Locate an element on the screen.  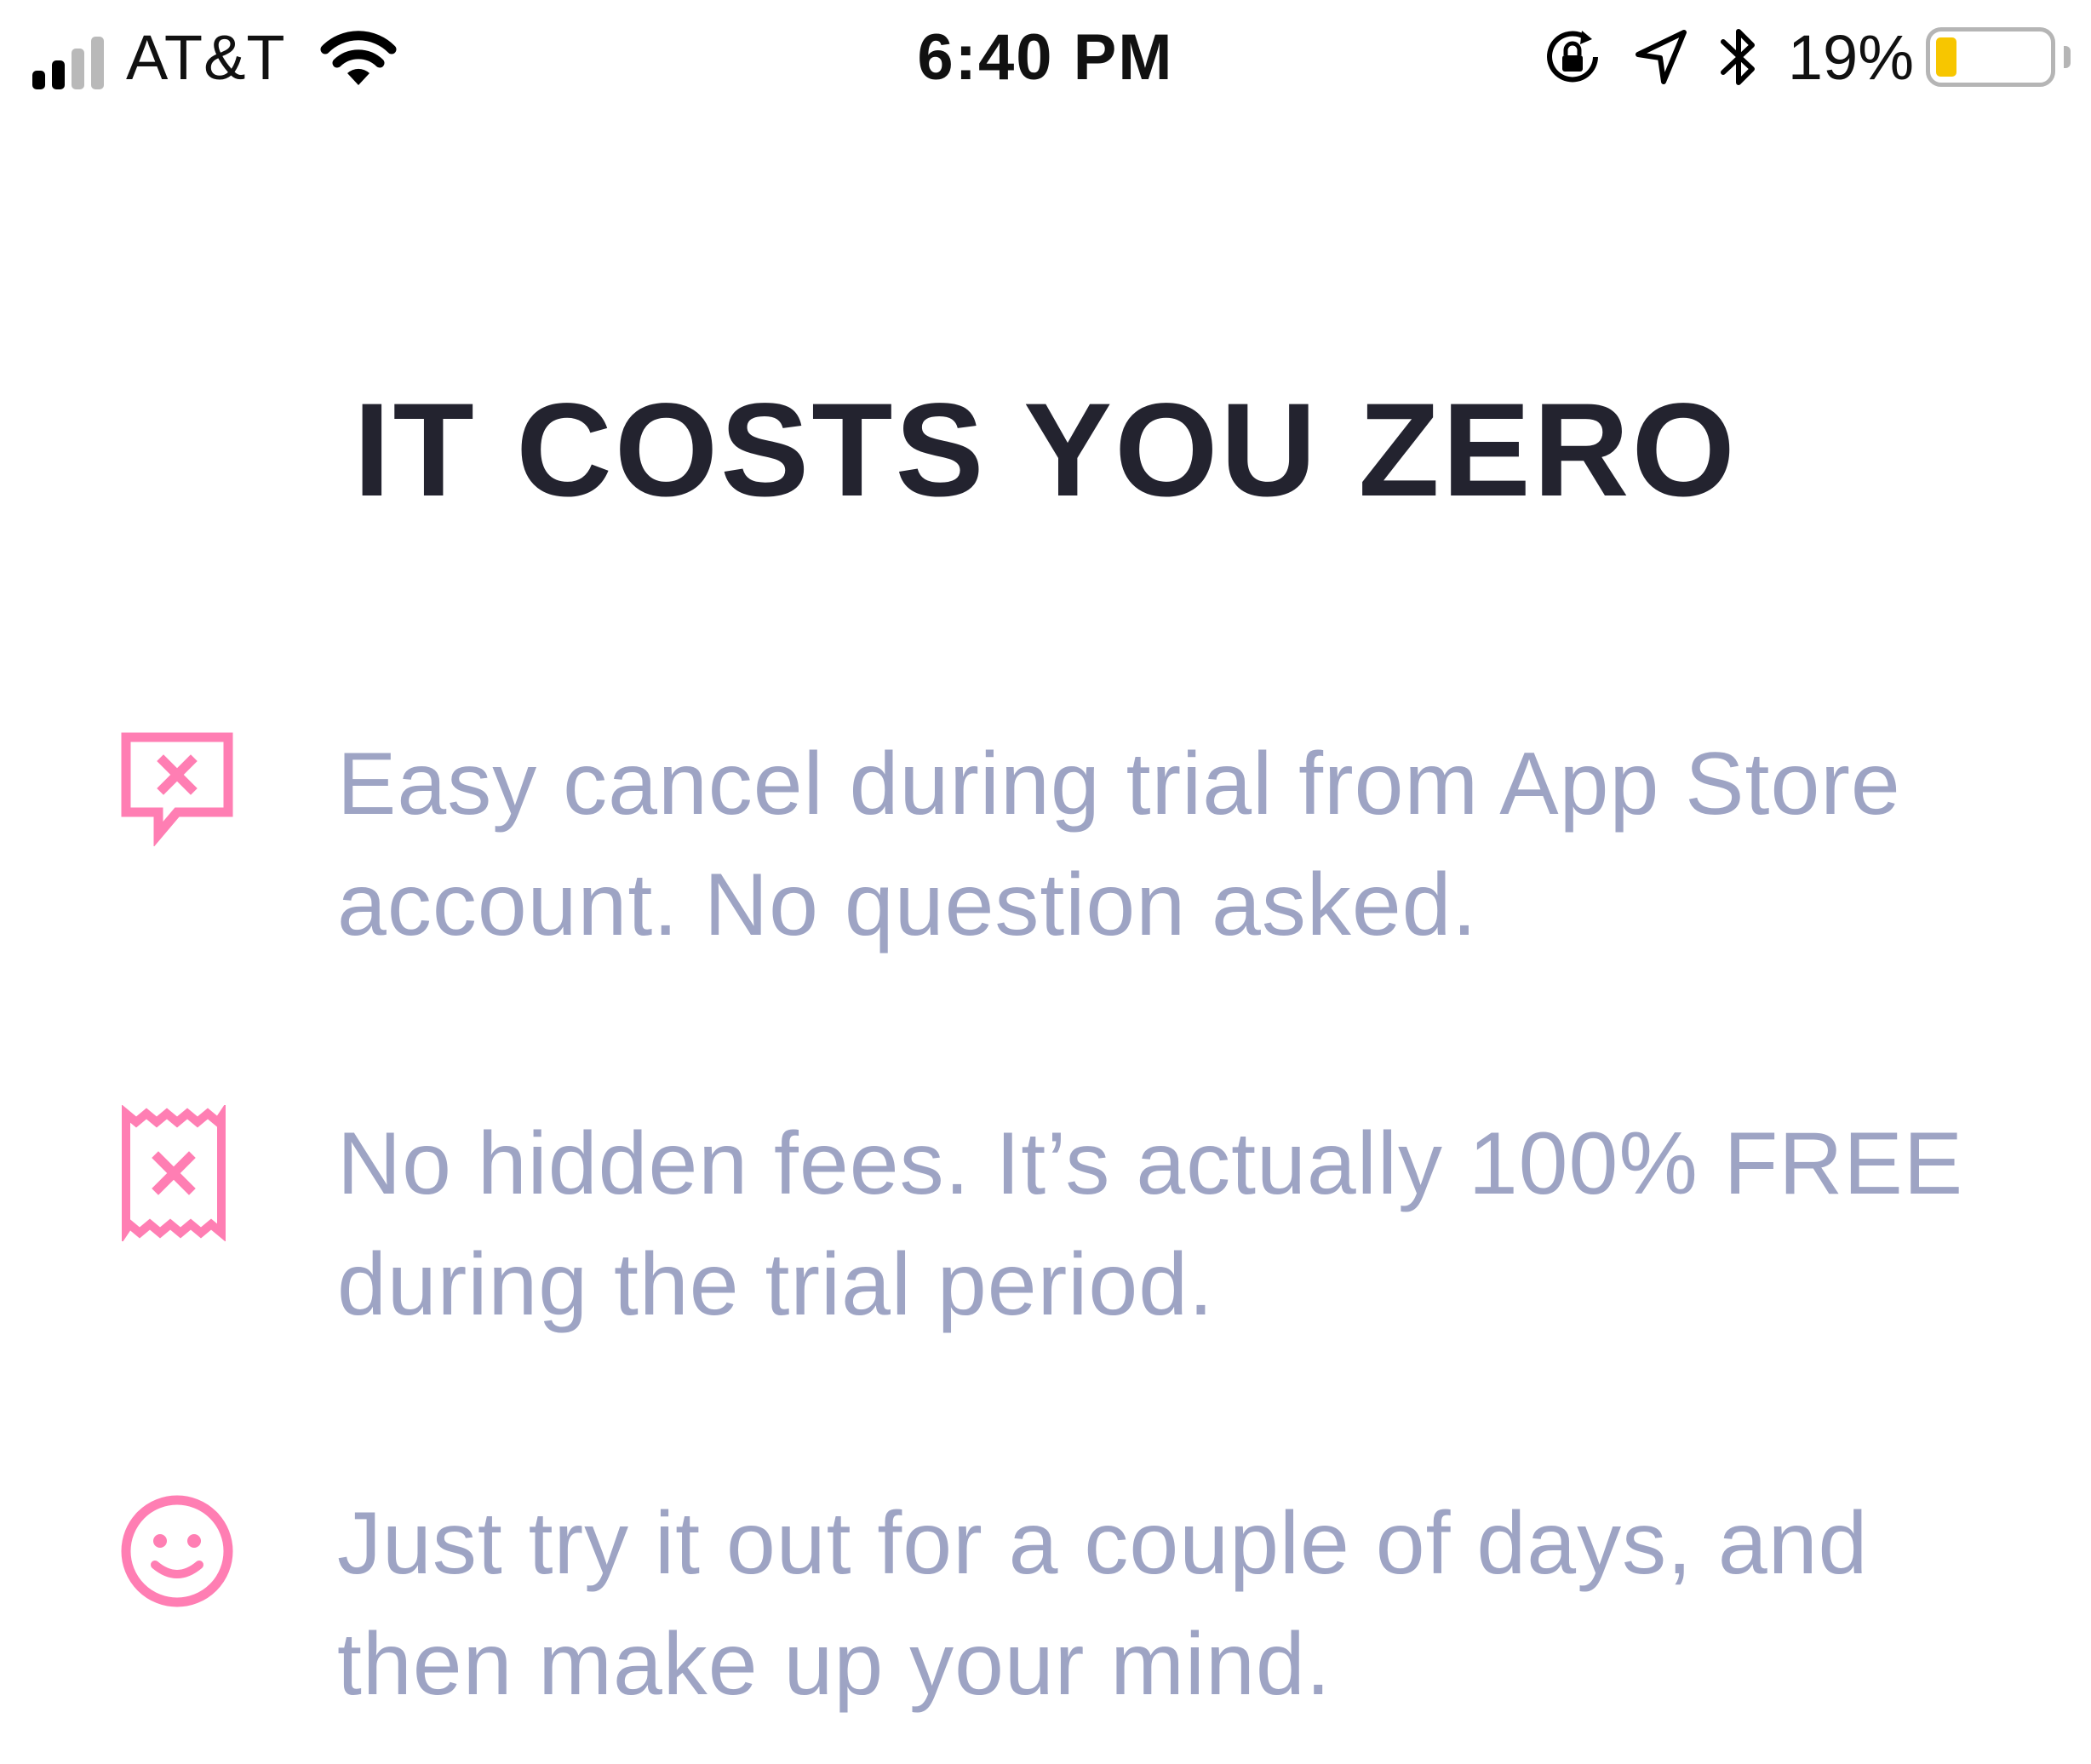
feature-line: then make up your mind. is located at coordinates (834, 1664).